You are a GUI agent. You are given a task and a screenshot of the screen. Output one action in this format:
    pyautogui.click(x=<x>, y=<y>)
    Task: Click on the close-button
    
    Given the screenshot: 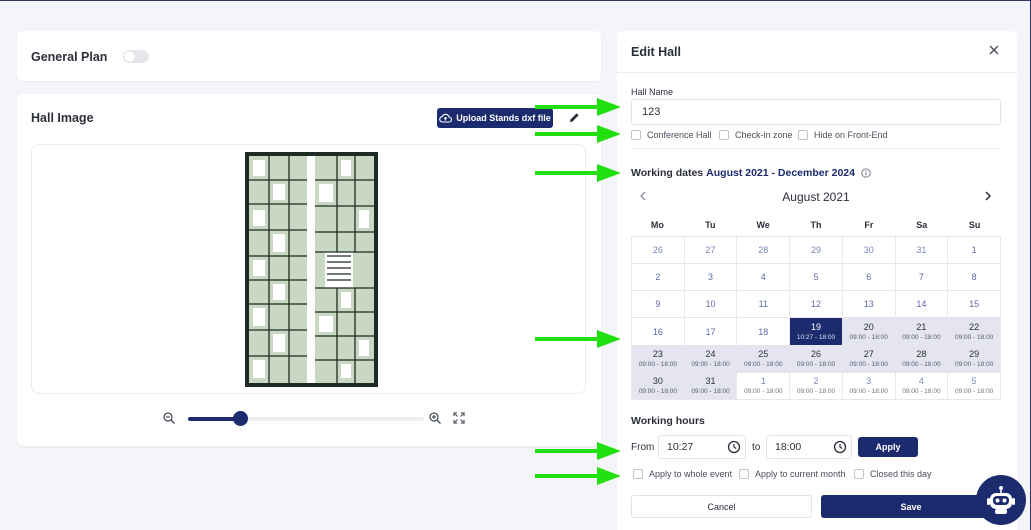 What is the action you would take?
    pyautogui.click(x=994, y=50)
    